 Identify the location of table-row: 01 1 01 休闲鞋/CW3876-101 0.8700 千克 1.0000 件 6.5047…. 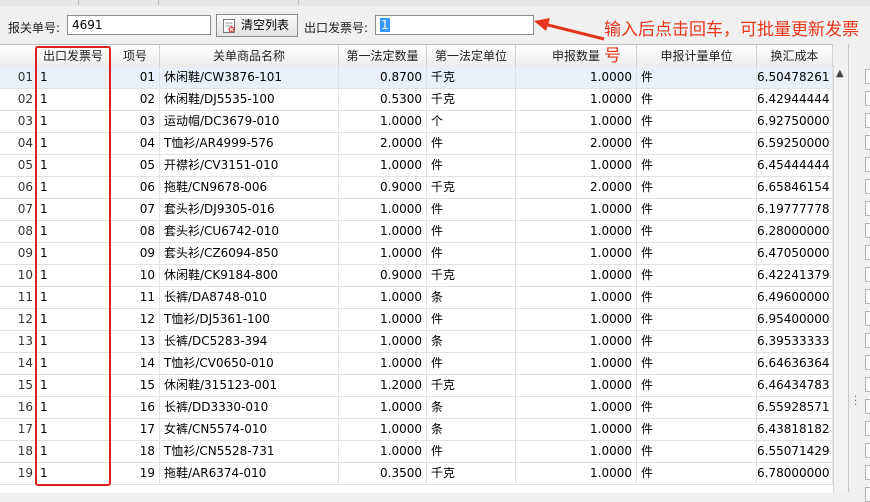
(416, 78).